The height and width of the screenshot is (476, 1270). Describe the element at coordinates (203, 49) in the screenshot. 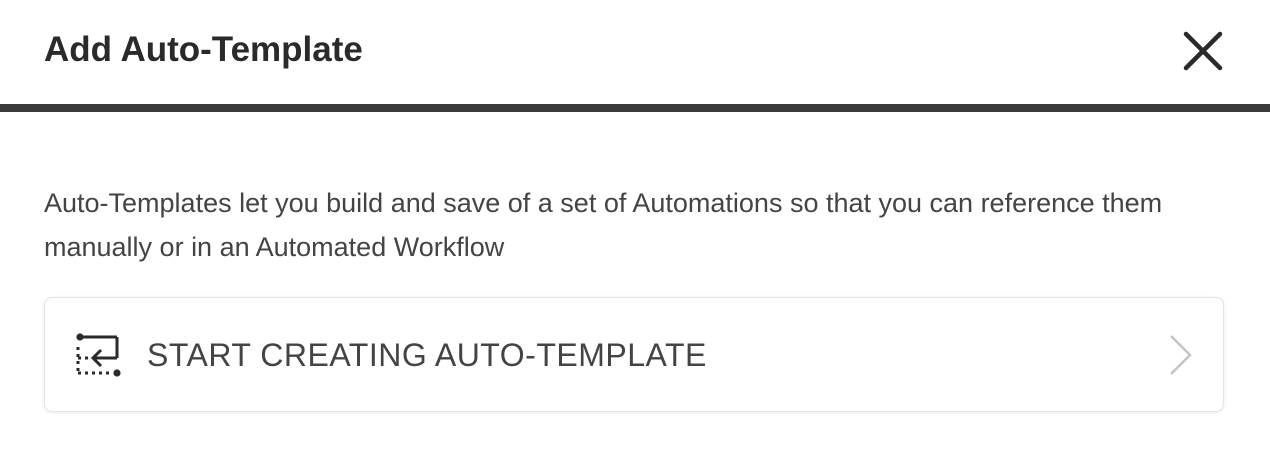

I see `dialog-title: Add Auto-Template` at that location.